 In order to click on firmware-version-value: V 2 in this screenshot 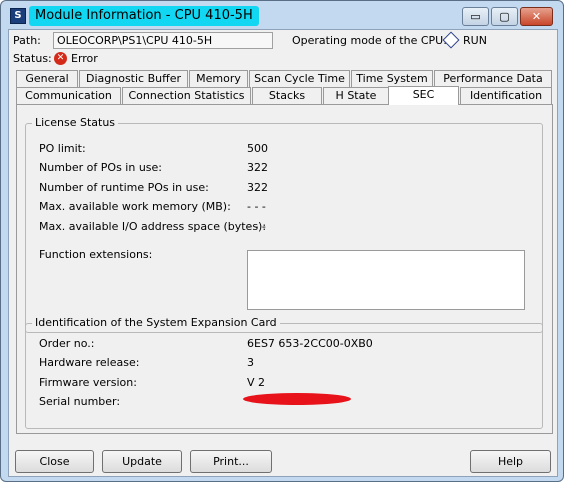, I will do `click(256, 382)`.